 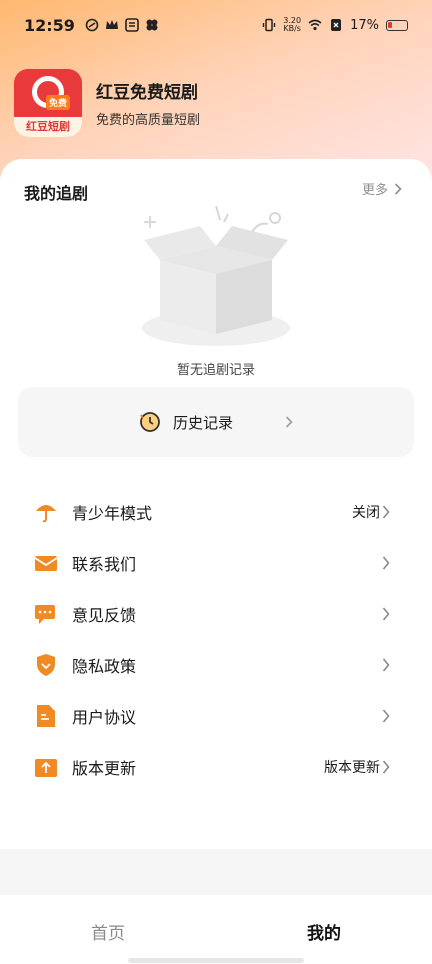 I want to click on battery-icon, so click(x=397, y=25).